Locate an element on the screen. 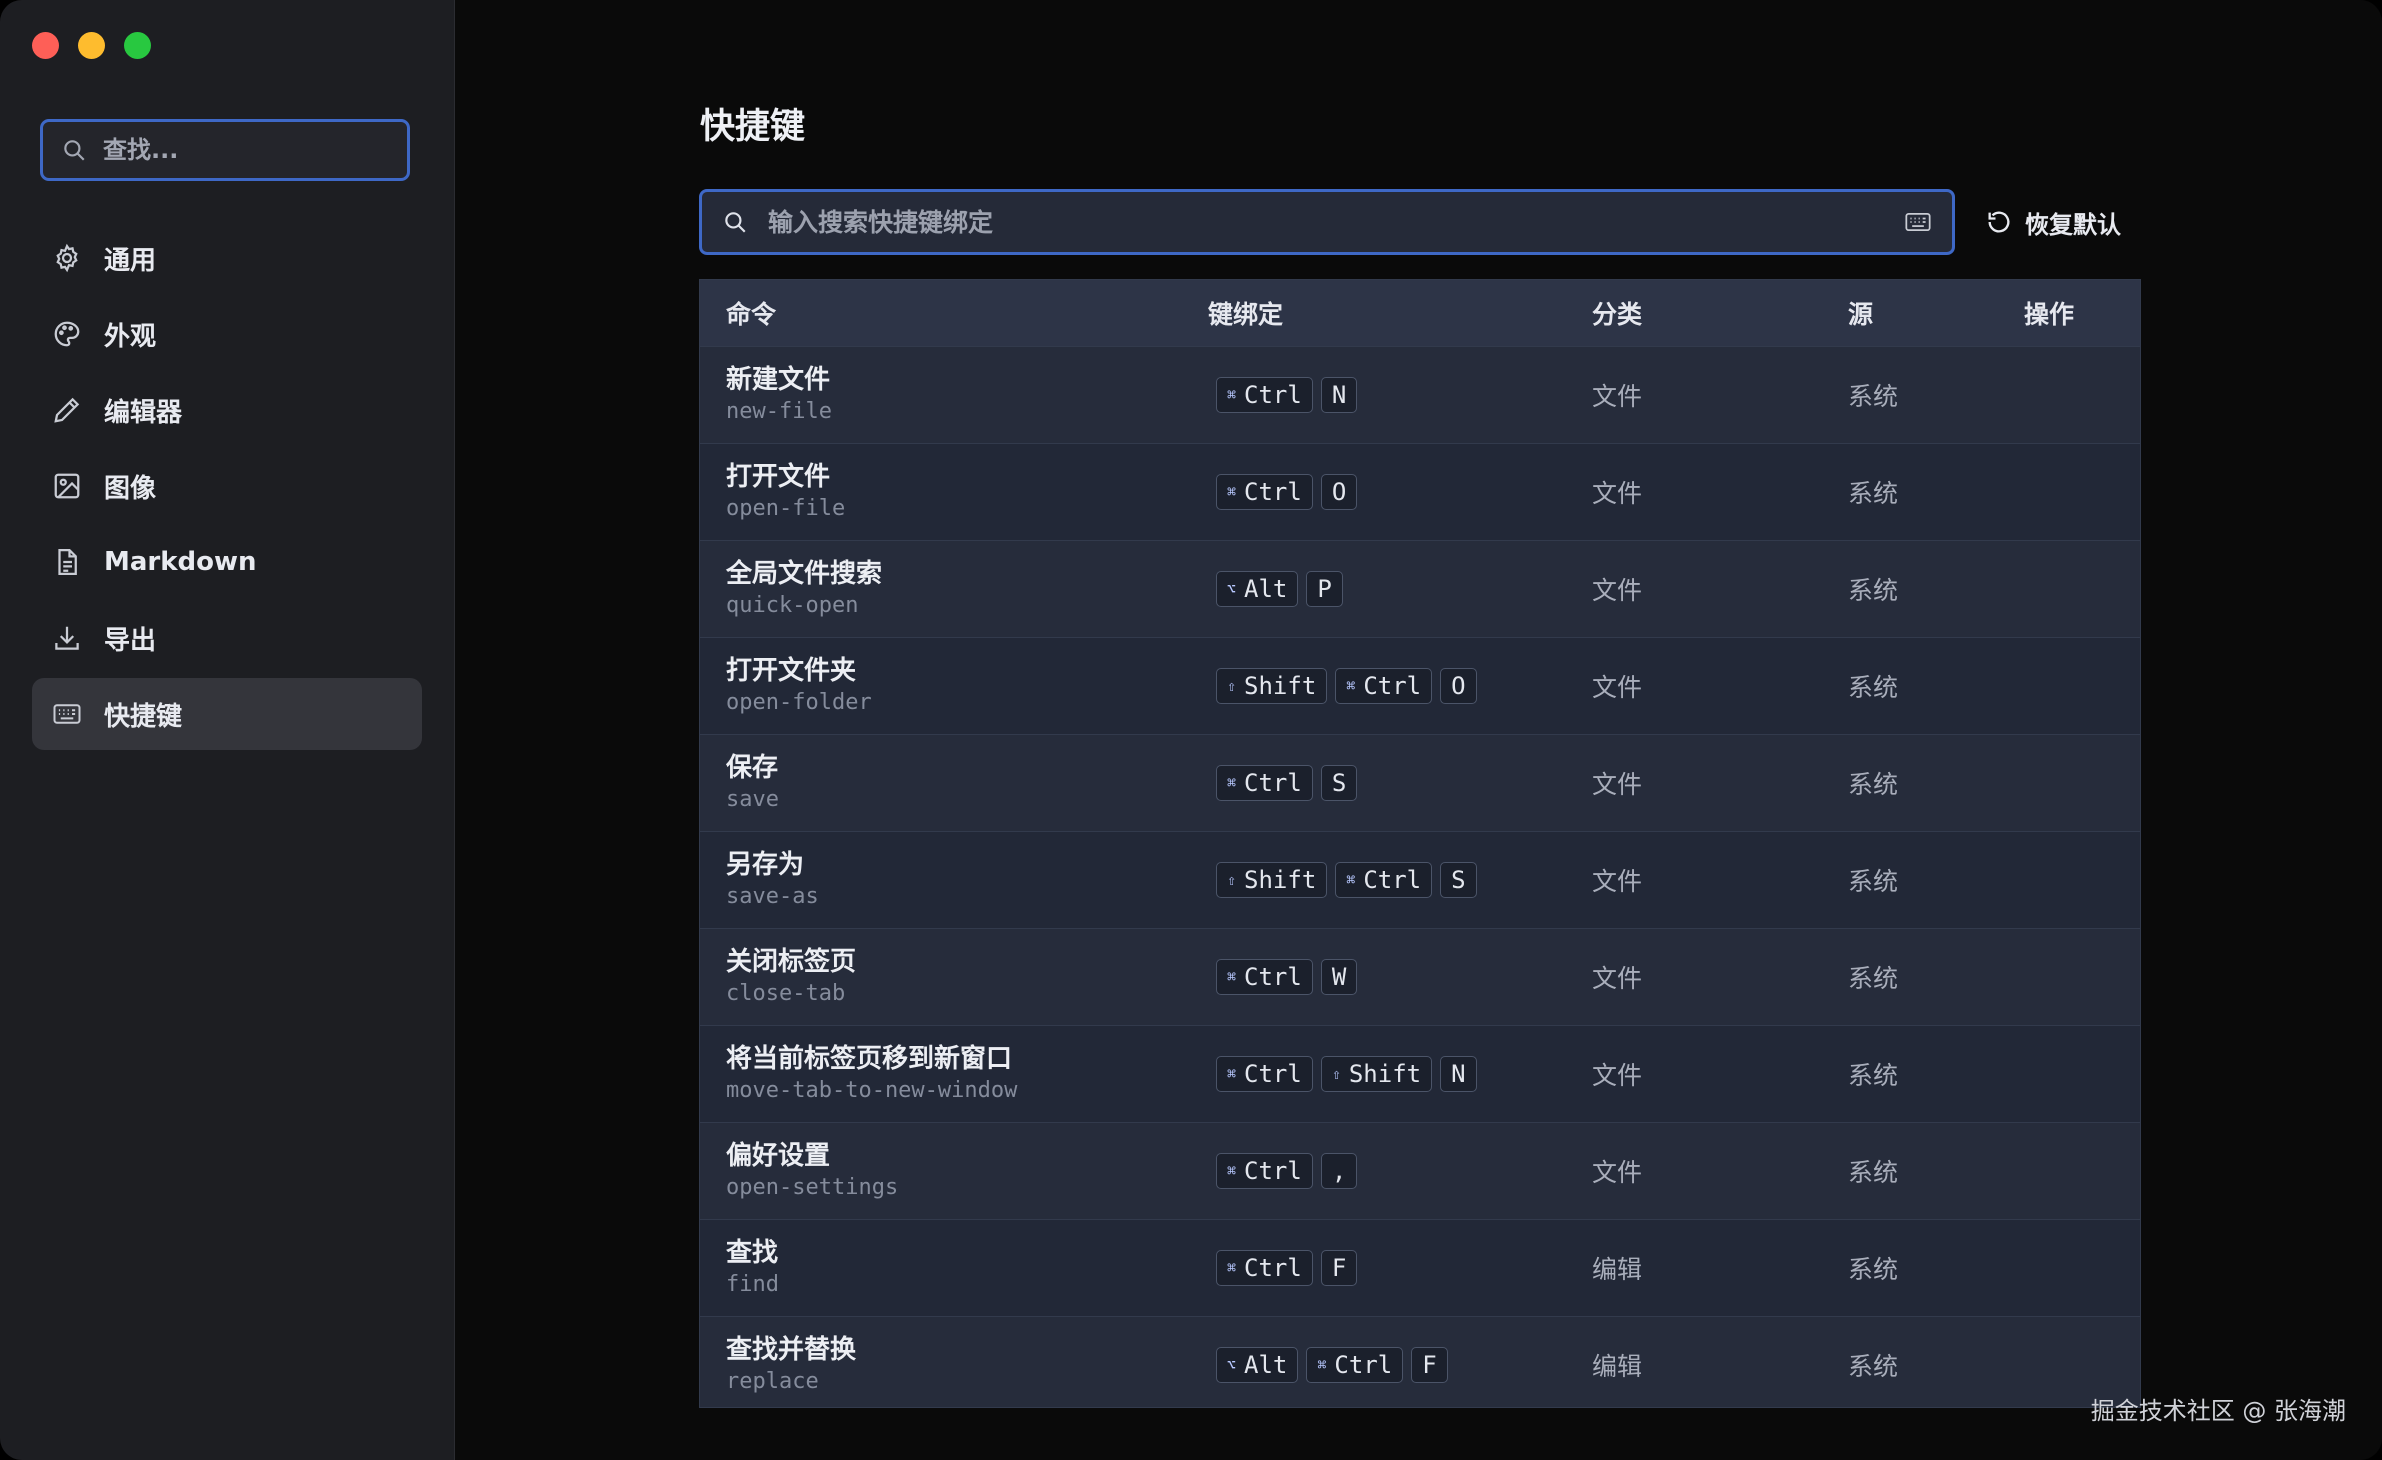 This screenshot has height=1460, width=2382. sidebar-item-export: 导出 is located at coordinates (227, 638).